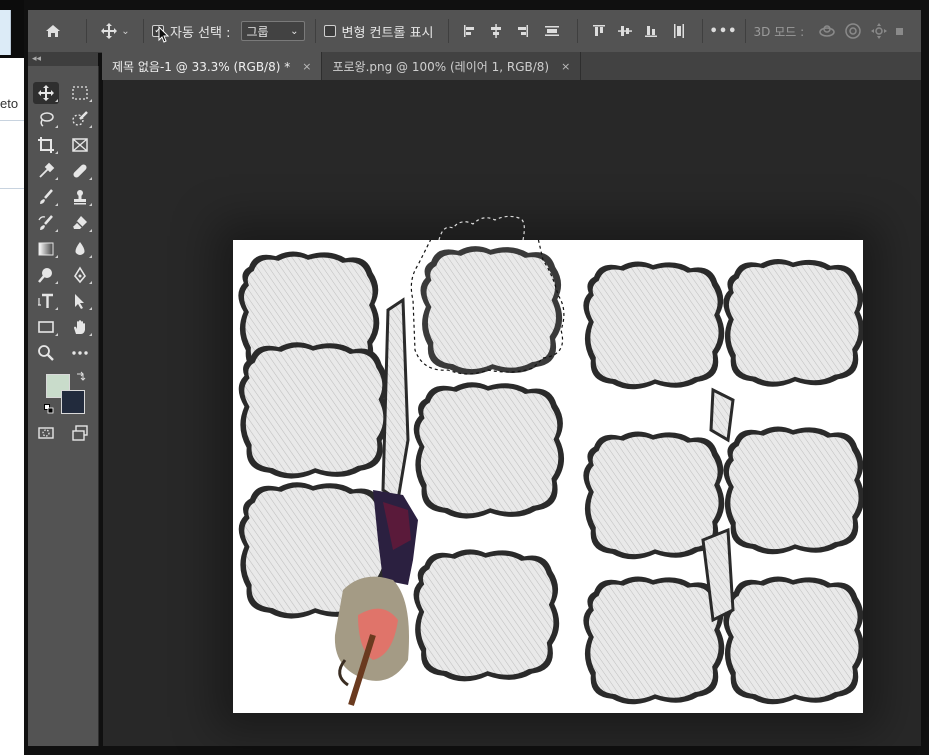 This screenshot has width=929, height=755. I want to click on distribute-horizontal-button, so click(679, 31).